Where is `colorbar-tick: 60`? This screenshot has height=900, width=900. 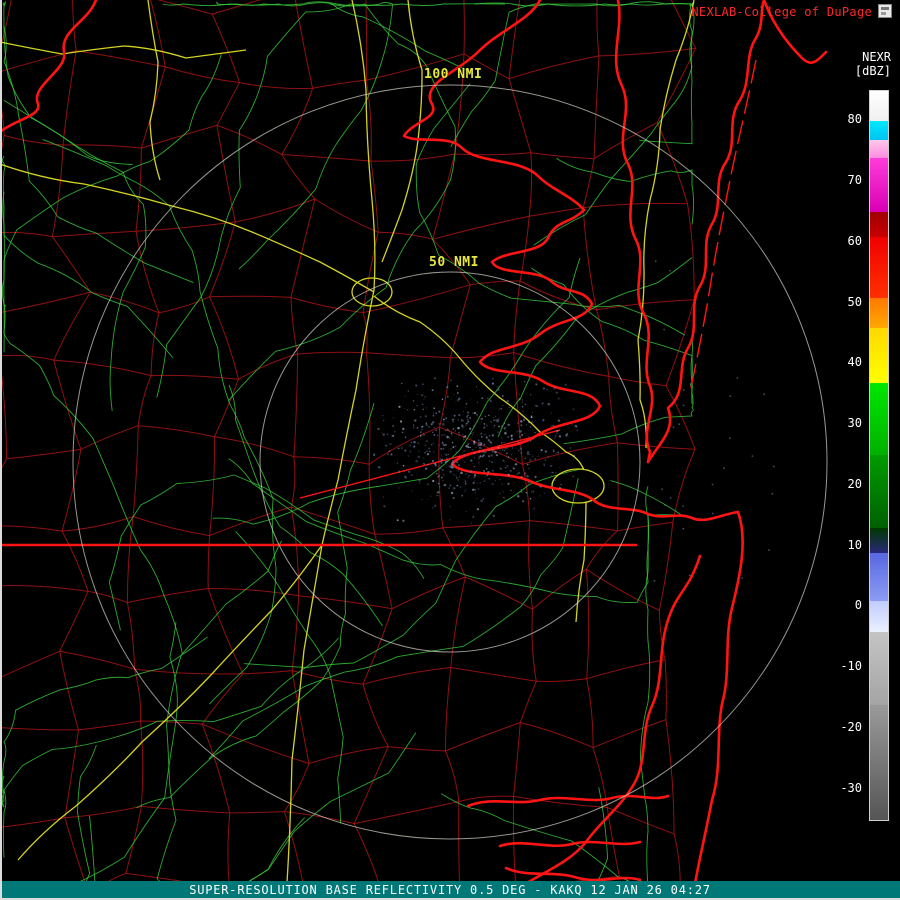
colorbar-tick: 60 is located at coordinates (854, 240).